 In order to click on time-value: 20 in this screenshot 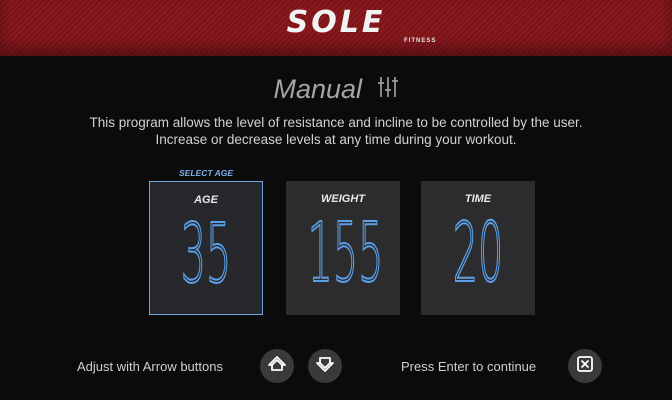, I will do `click(478, 254)`.